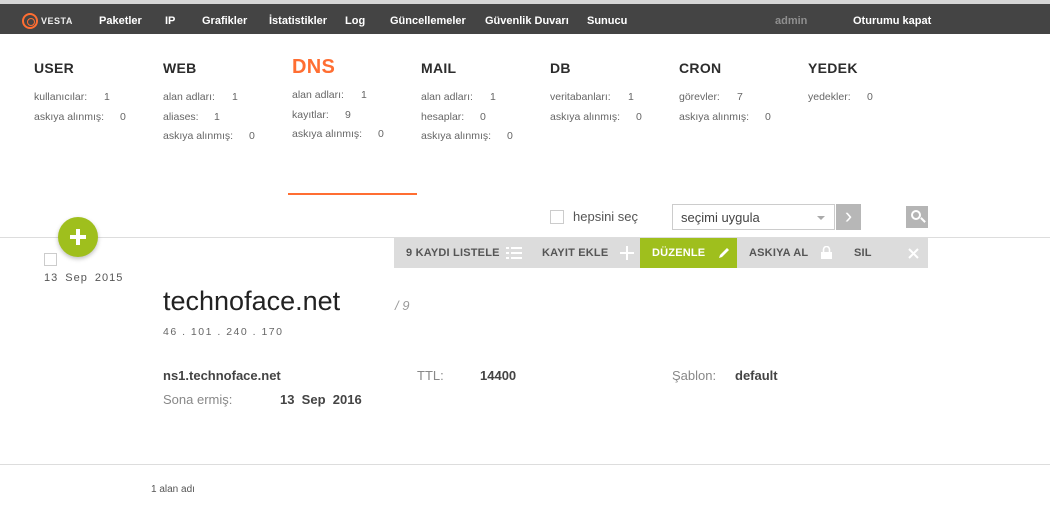 This screenshot has height=517, width=1050. I want to click on select-all-label: hepsini seç, so click(605, 216).